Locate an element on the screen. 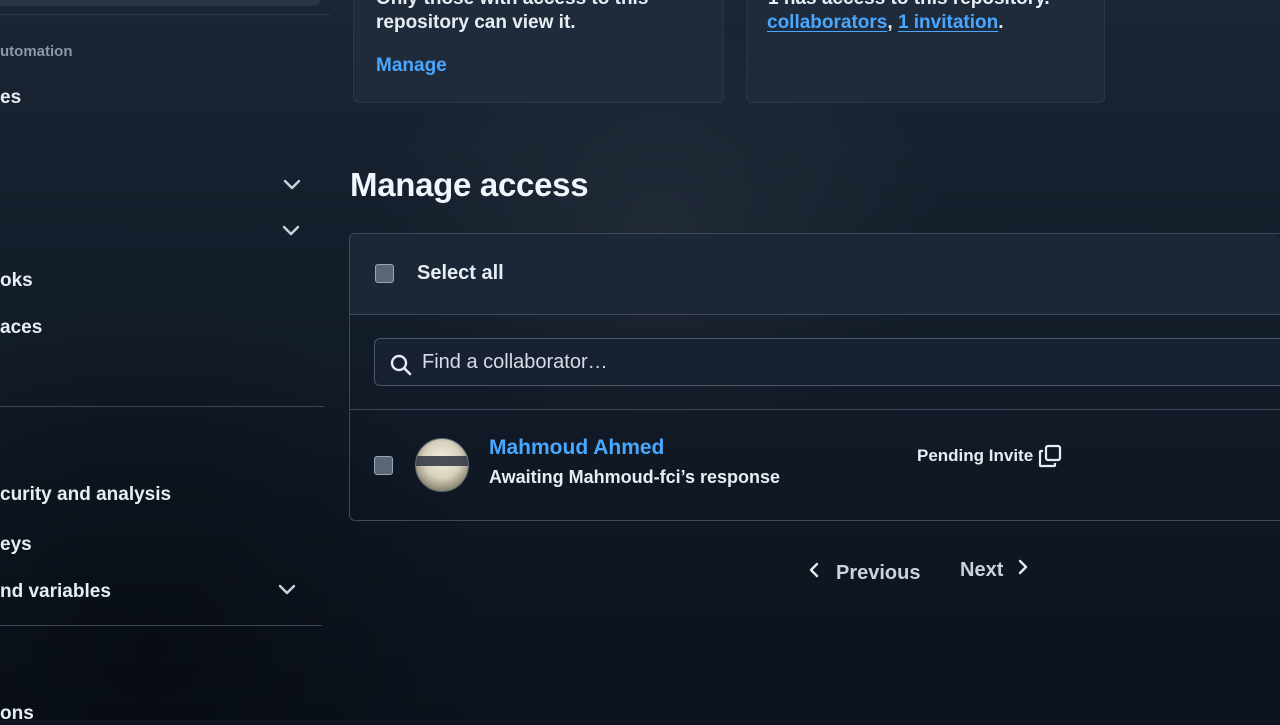 The width and height of the screenshot is (1280, 725). chevron-left-icon is located at coordinates (814, 573).